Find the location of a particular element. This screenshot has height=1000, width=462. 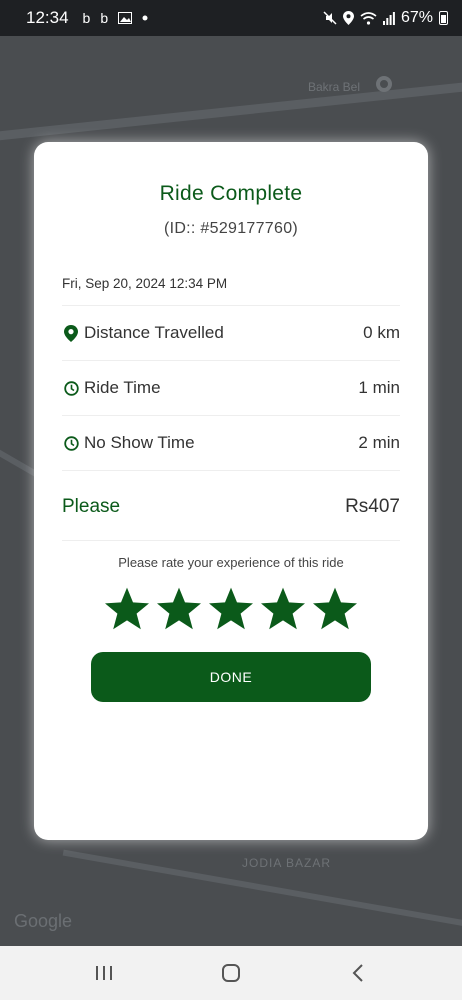

recent-apps-icon is located at coordinates (103, 973).